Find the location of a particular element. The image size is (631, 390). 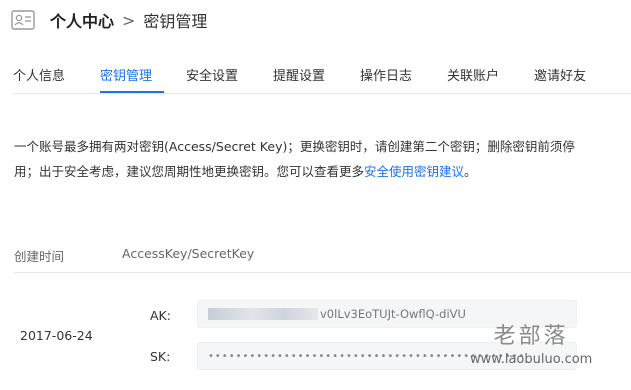

tab-operation-log: 操作日志 is located at coordinates (386, 74).